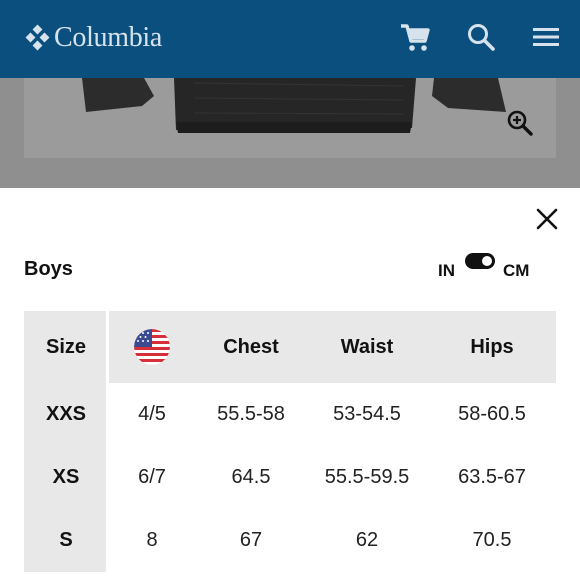 The height and width of the screenshot is (580, 580). I want to click on hips-cell: 63.5-67, so click(492, 477).